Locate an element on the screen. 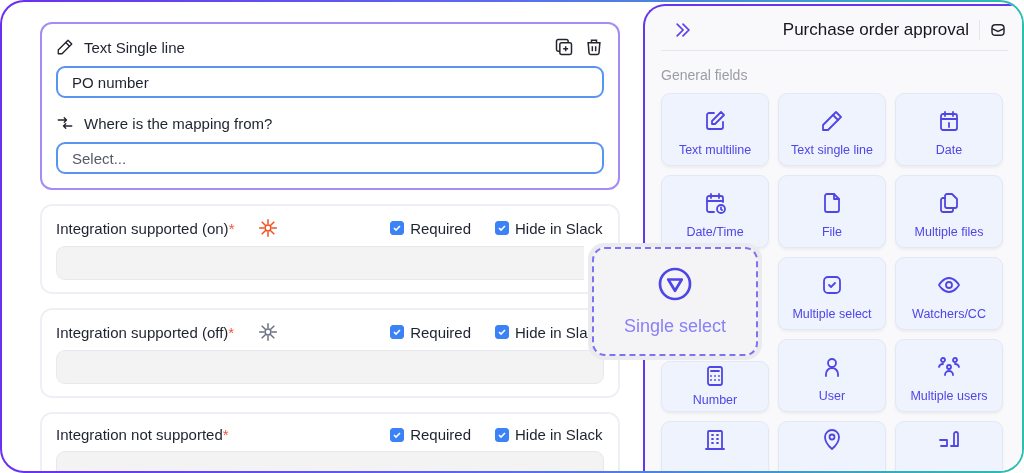  panel-title: Purchase order approval is located at coordinates (875, 30).